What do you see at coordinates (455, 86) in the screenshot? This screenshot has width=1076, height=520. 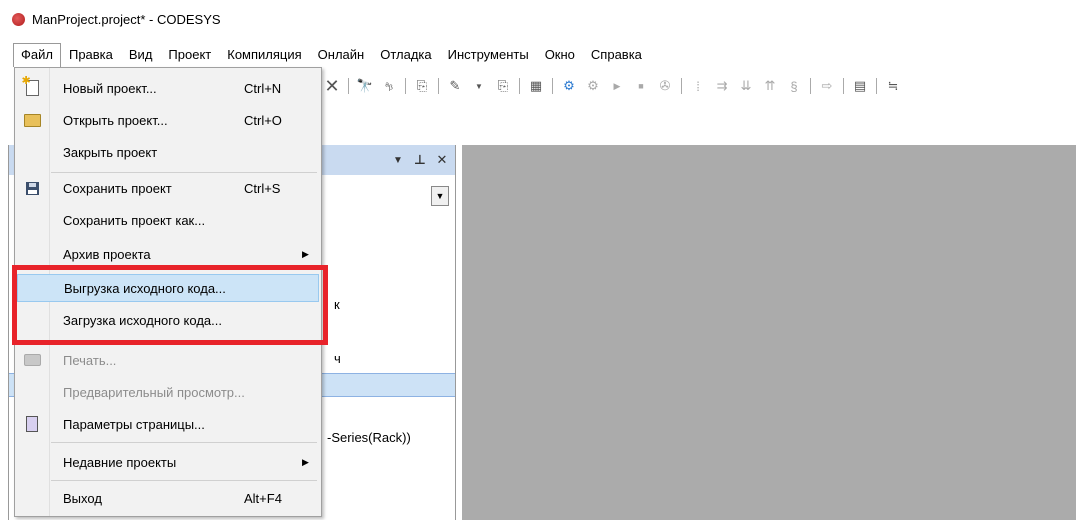 I see `add-object-icon: ✎` at bounding box center [455, 86].